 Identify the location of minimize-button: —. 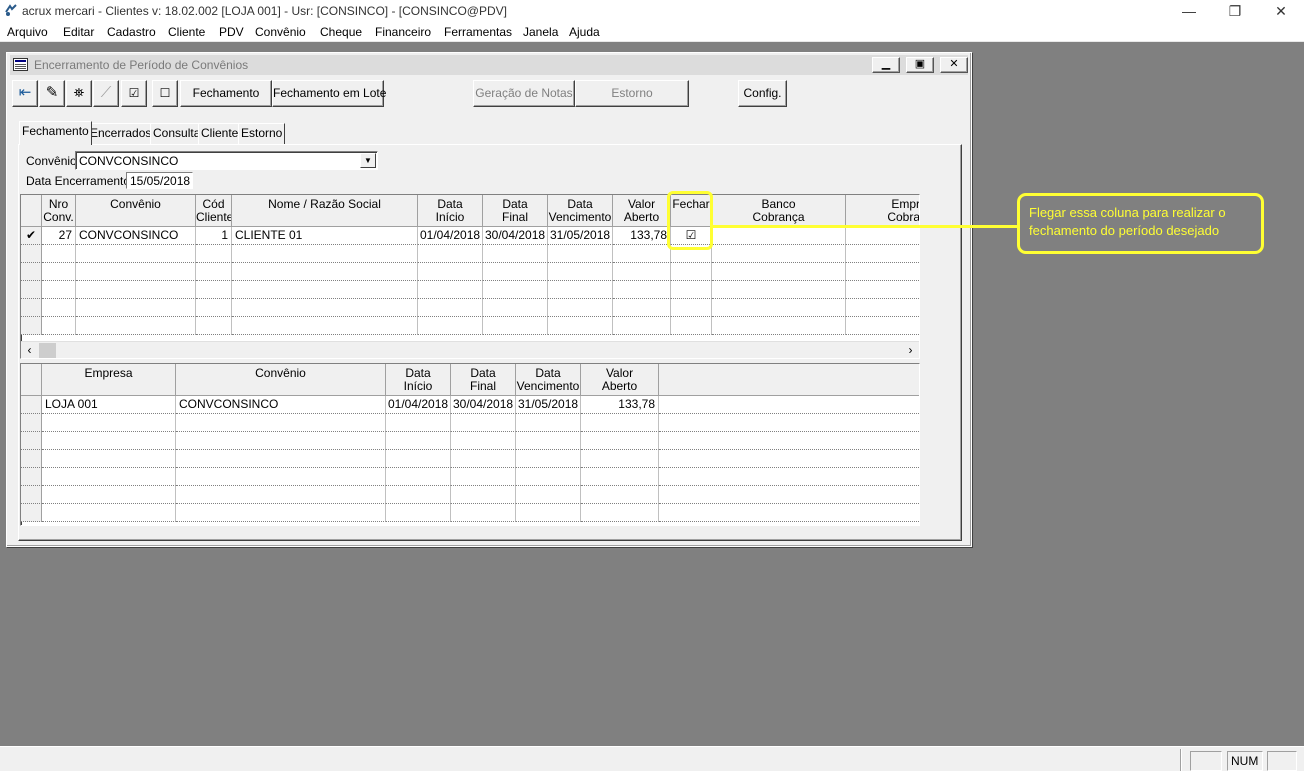
(1189, 11).